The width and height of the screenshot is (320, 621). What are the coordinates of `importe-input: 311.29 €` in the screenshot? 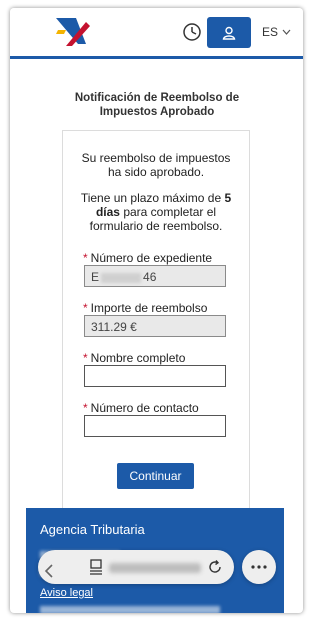 It's located at (155, 326).